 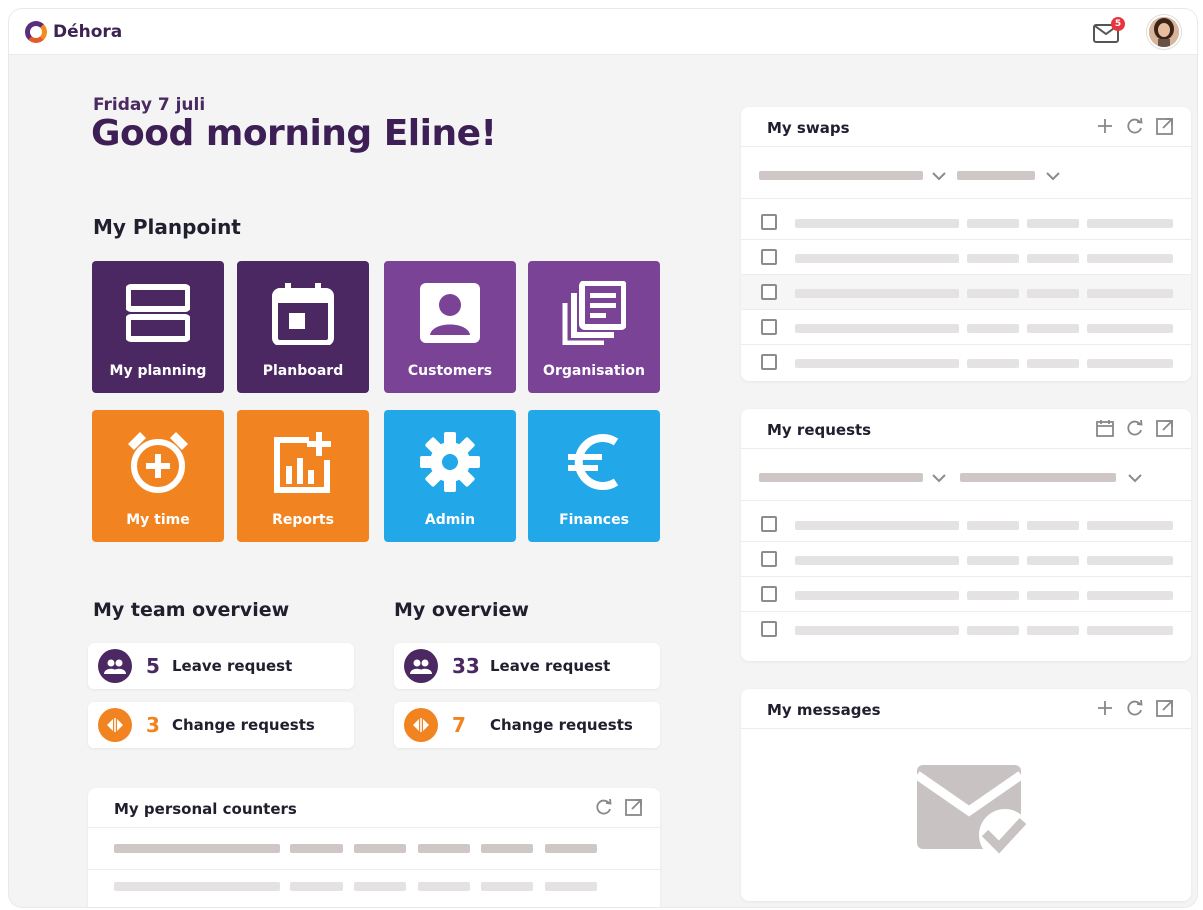 I want to click on brand-logo: Déhora, so click(x=73, y=32).